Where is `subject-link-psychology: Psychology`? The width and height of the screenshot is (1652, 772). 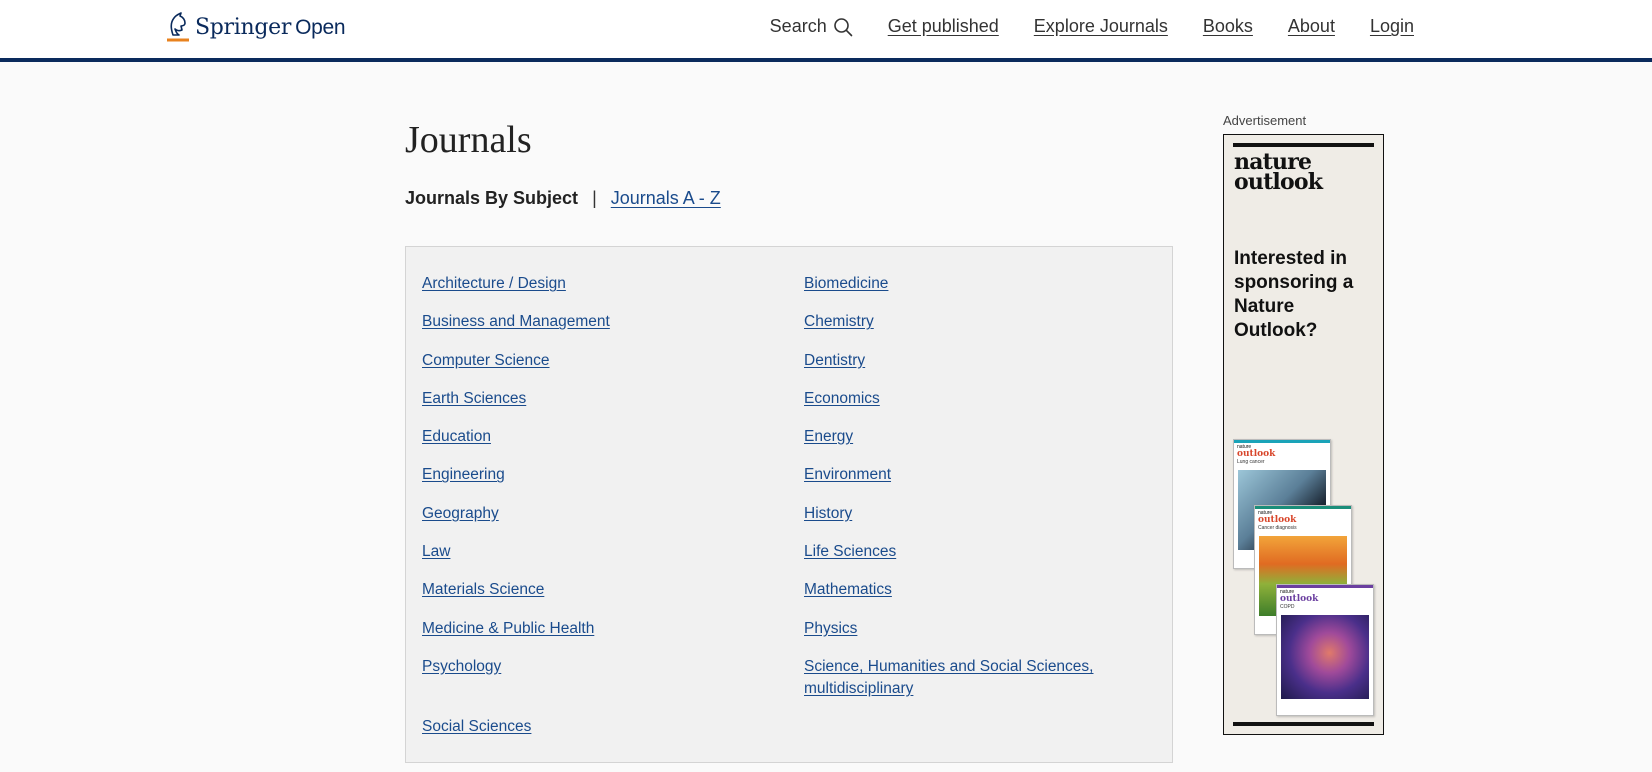
subject-link-psychology: Psychology is located at coordinates (613, 678).